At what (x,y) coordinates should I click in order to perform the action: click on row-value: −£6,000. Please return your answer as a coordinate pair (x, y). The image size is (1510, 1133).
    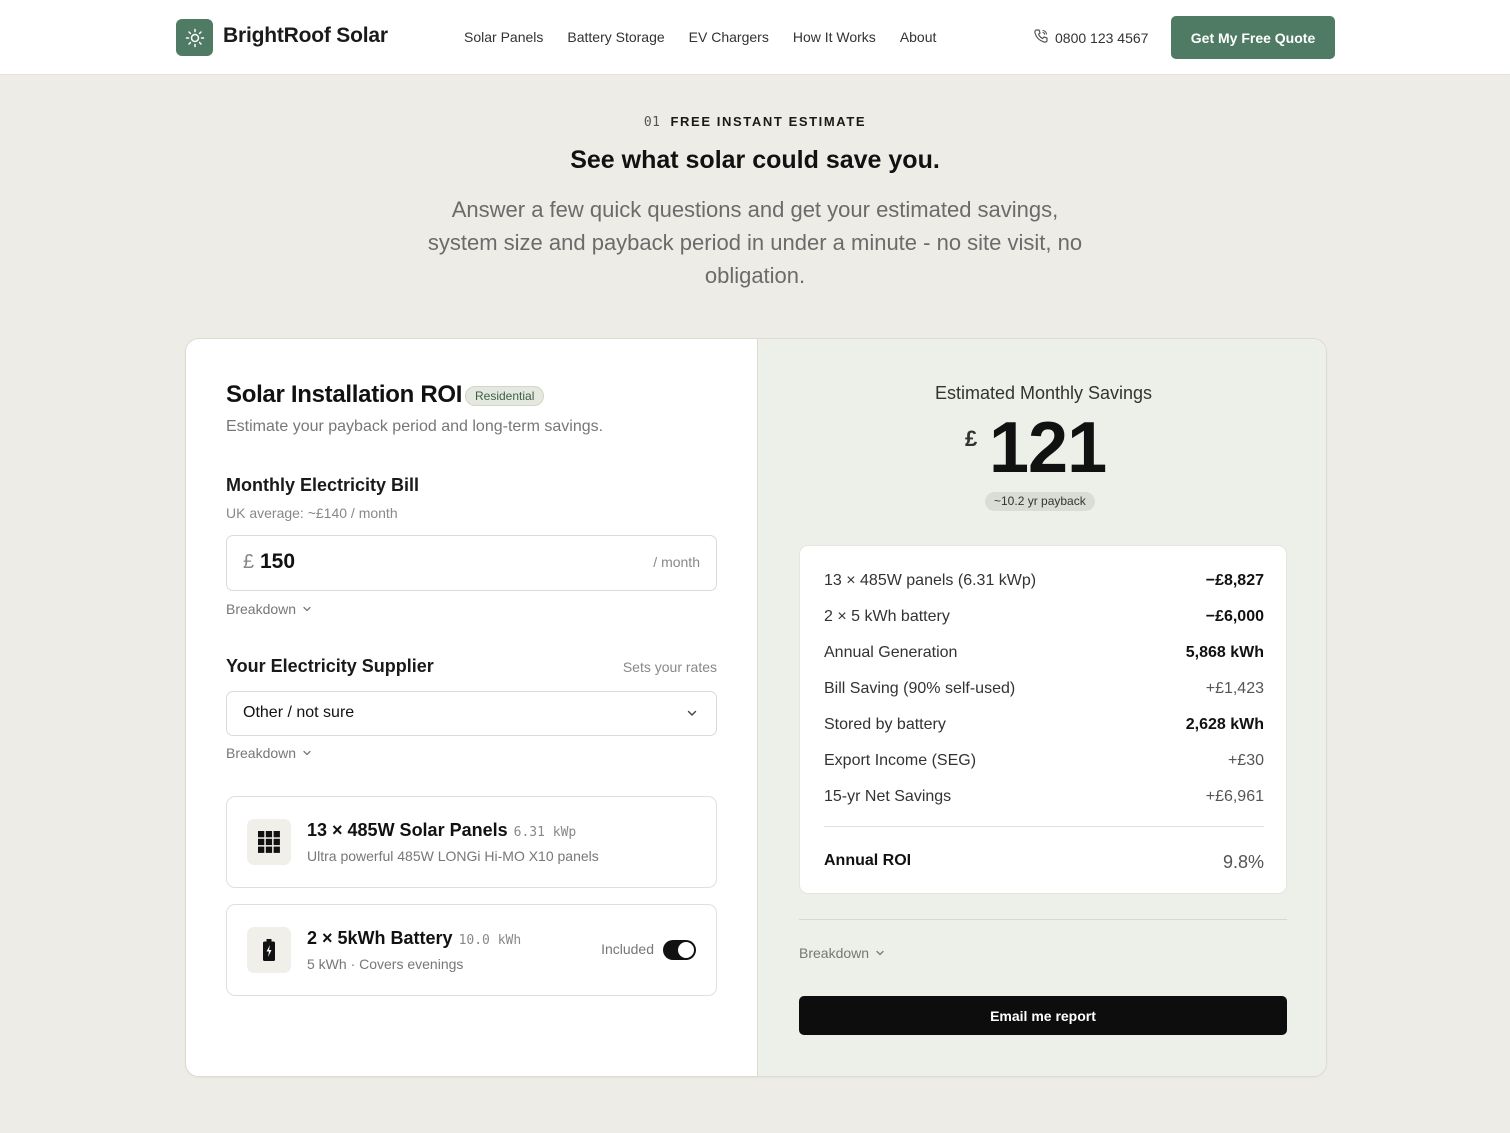
    Looking at the image, I should click on (1234, 616).